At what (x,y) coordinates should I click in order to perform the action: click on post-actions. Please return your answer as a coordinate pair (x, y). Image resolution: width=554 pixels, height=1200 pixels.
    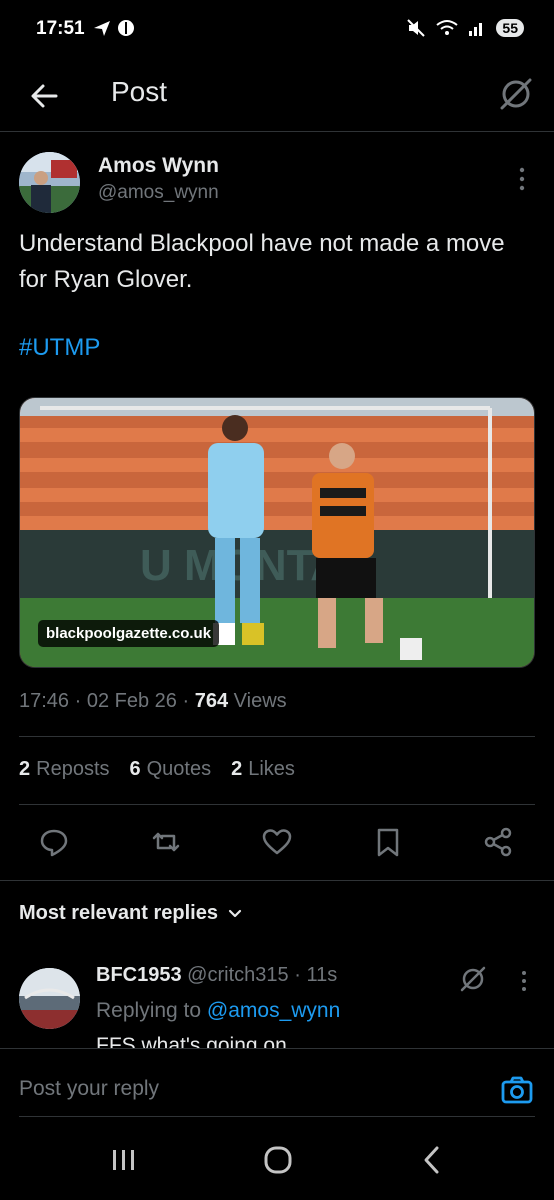
    Looking at the image, I should click on (277, 842).